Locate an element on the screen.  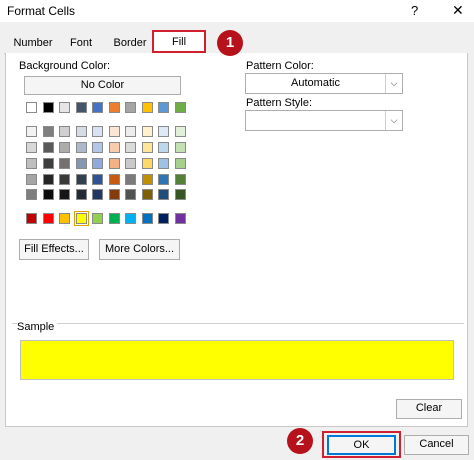
dialog-title: Format Cells is located at coordinates (41, 11).